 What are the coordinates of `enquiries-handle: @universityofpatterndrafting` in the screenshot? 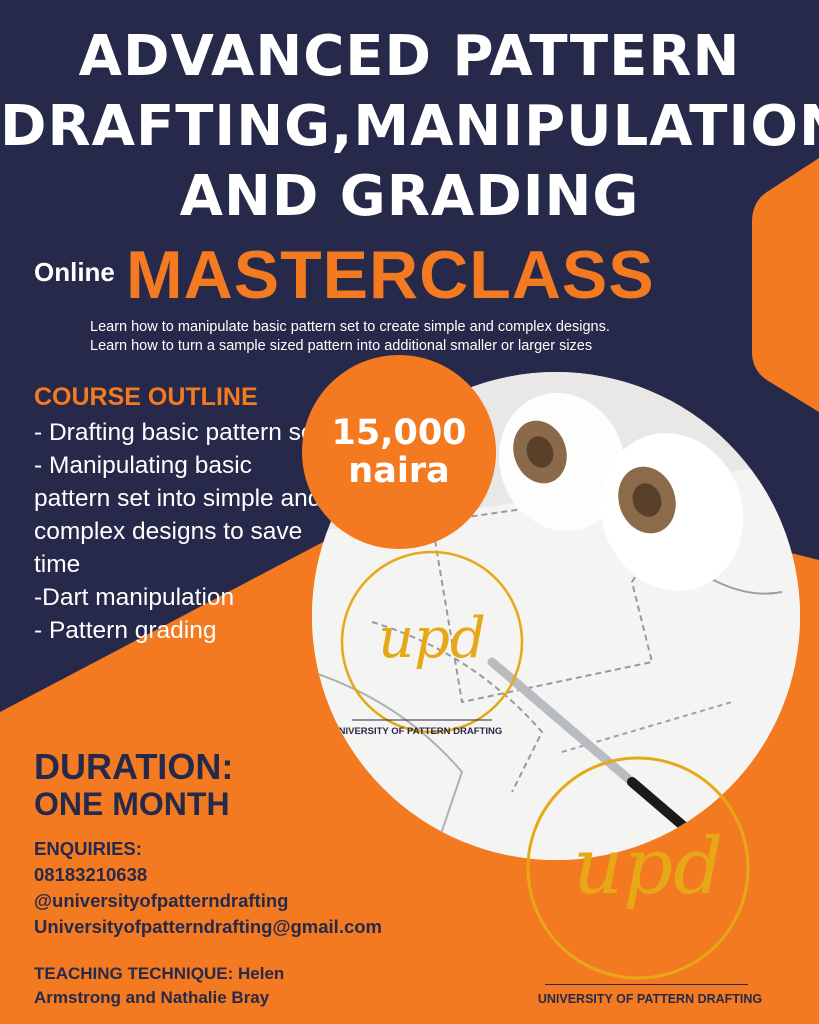 It's located at (161, 900).